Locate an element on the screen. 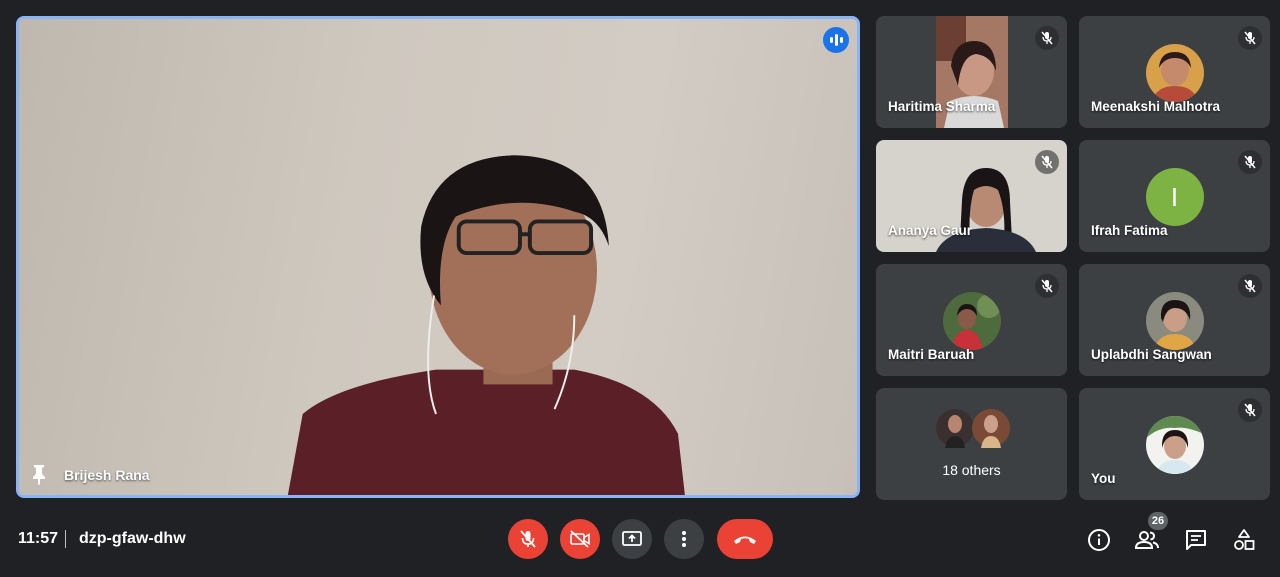 The width and height of the screenshot is (1280, 577). camera-off-icon is located at coordinates (580, 539).